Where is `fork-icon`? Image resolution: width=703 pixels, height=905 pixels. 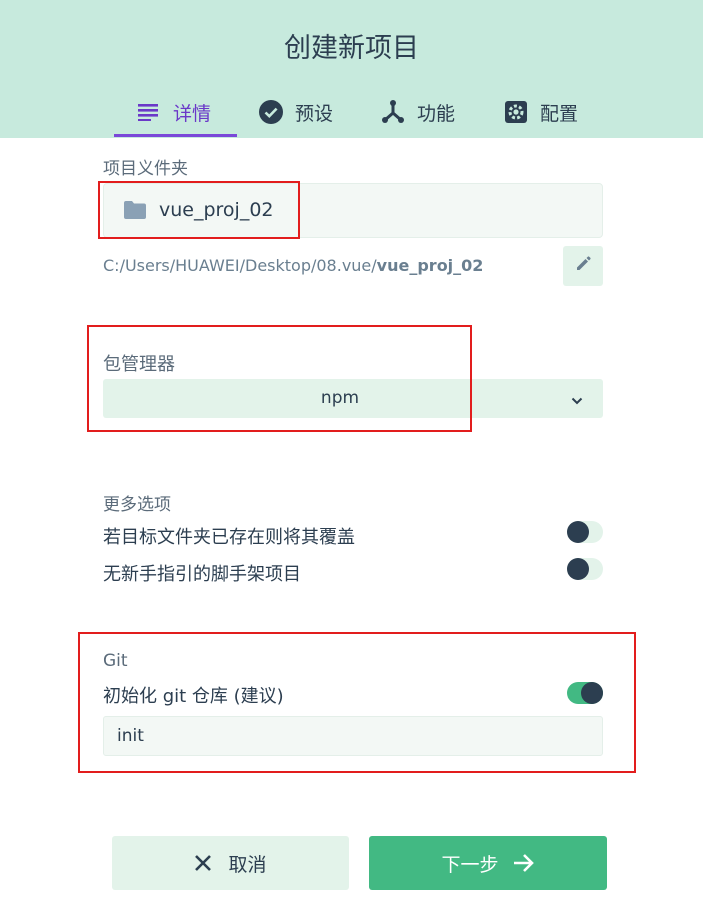 fork-icon is located at coordinates (393, 112).